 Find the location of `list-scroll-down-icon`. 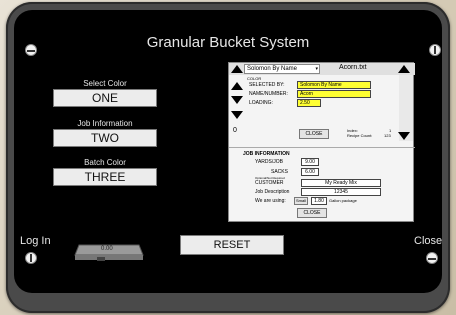

list-scroll-down-icon is located at coordinates (404, 136).